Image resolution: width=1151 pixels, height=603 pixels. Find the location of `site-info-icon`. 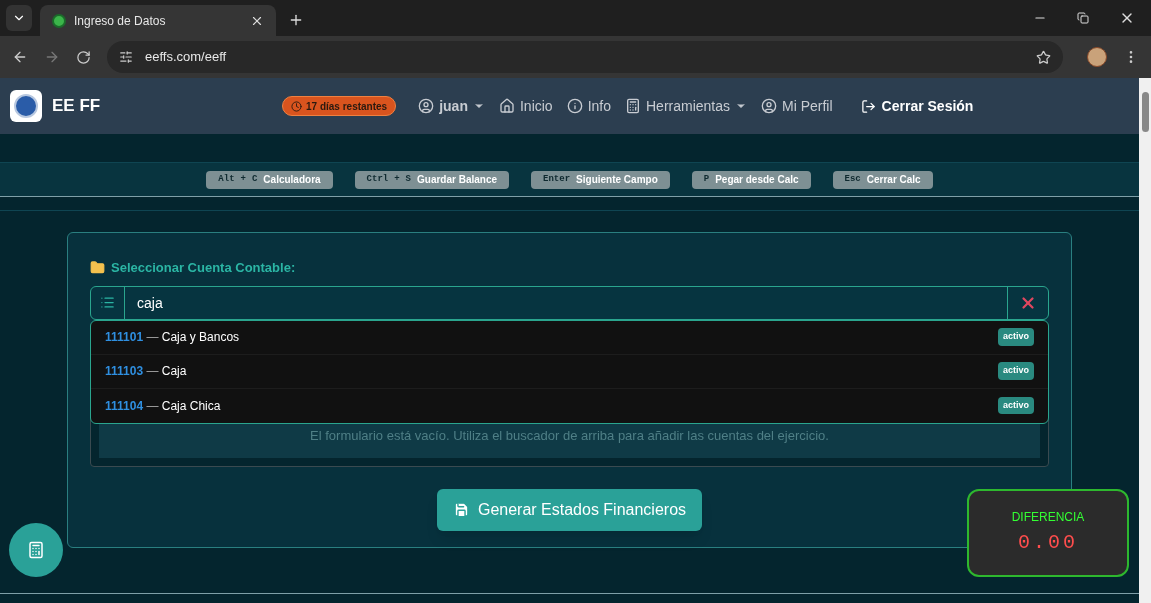

site-info-icon is located at coordinates (126, 57).